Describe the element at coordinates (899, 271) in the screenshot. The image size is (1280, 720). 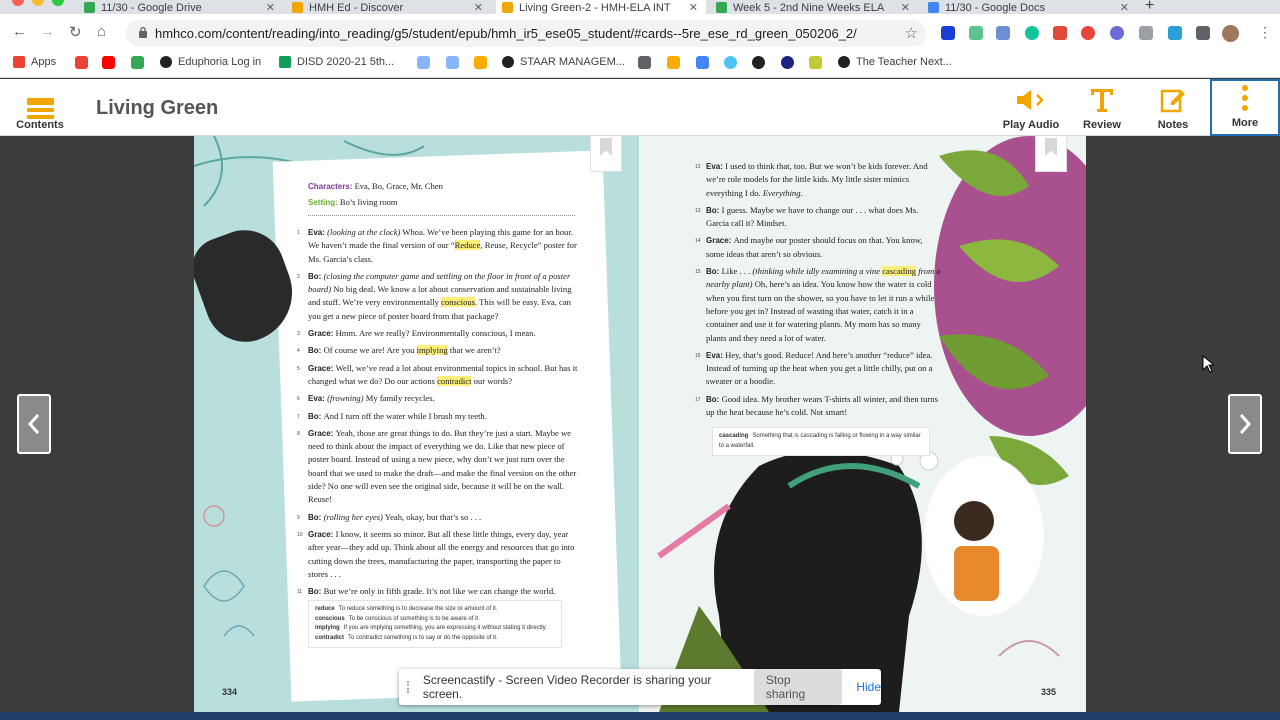
I see `vocab-highlight: cascading` at that location.